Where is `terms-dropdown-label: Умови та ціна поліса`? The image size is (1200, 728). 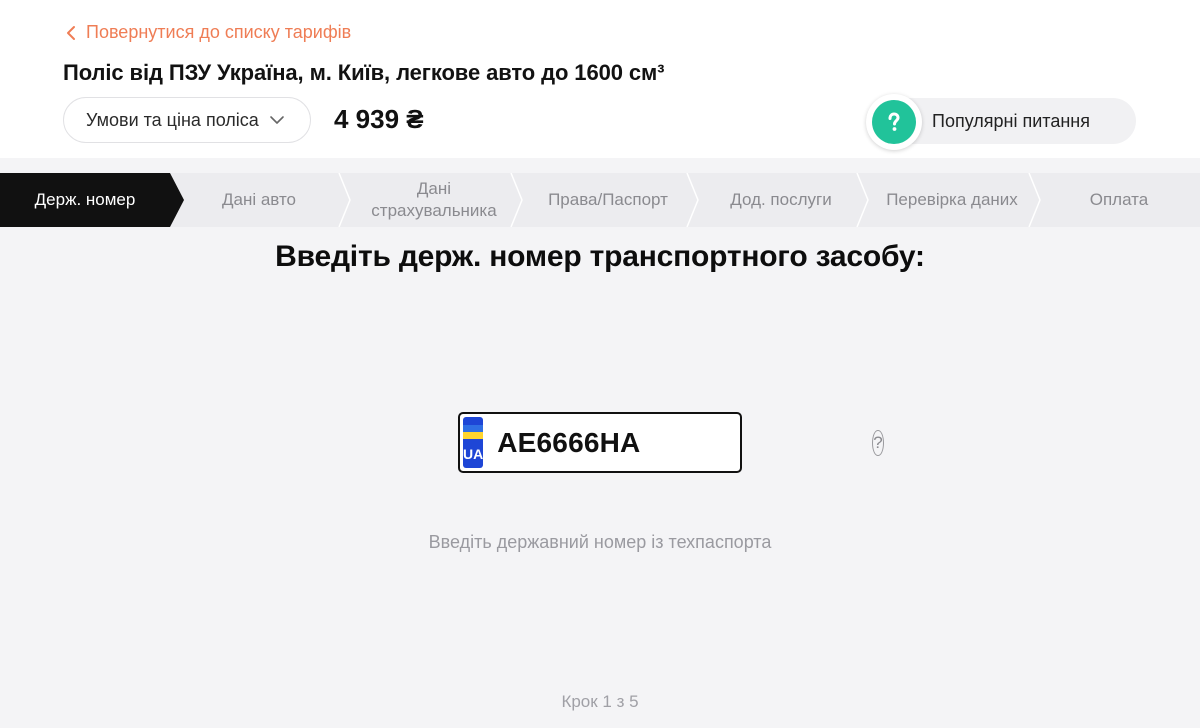 terms-dropdown-label: Умови та ціна поліса is located at coordinates (172, 119).